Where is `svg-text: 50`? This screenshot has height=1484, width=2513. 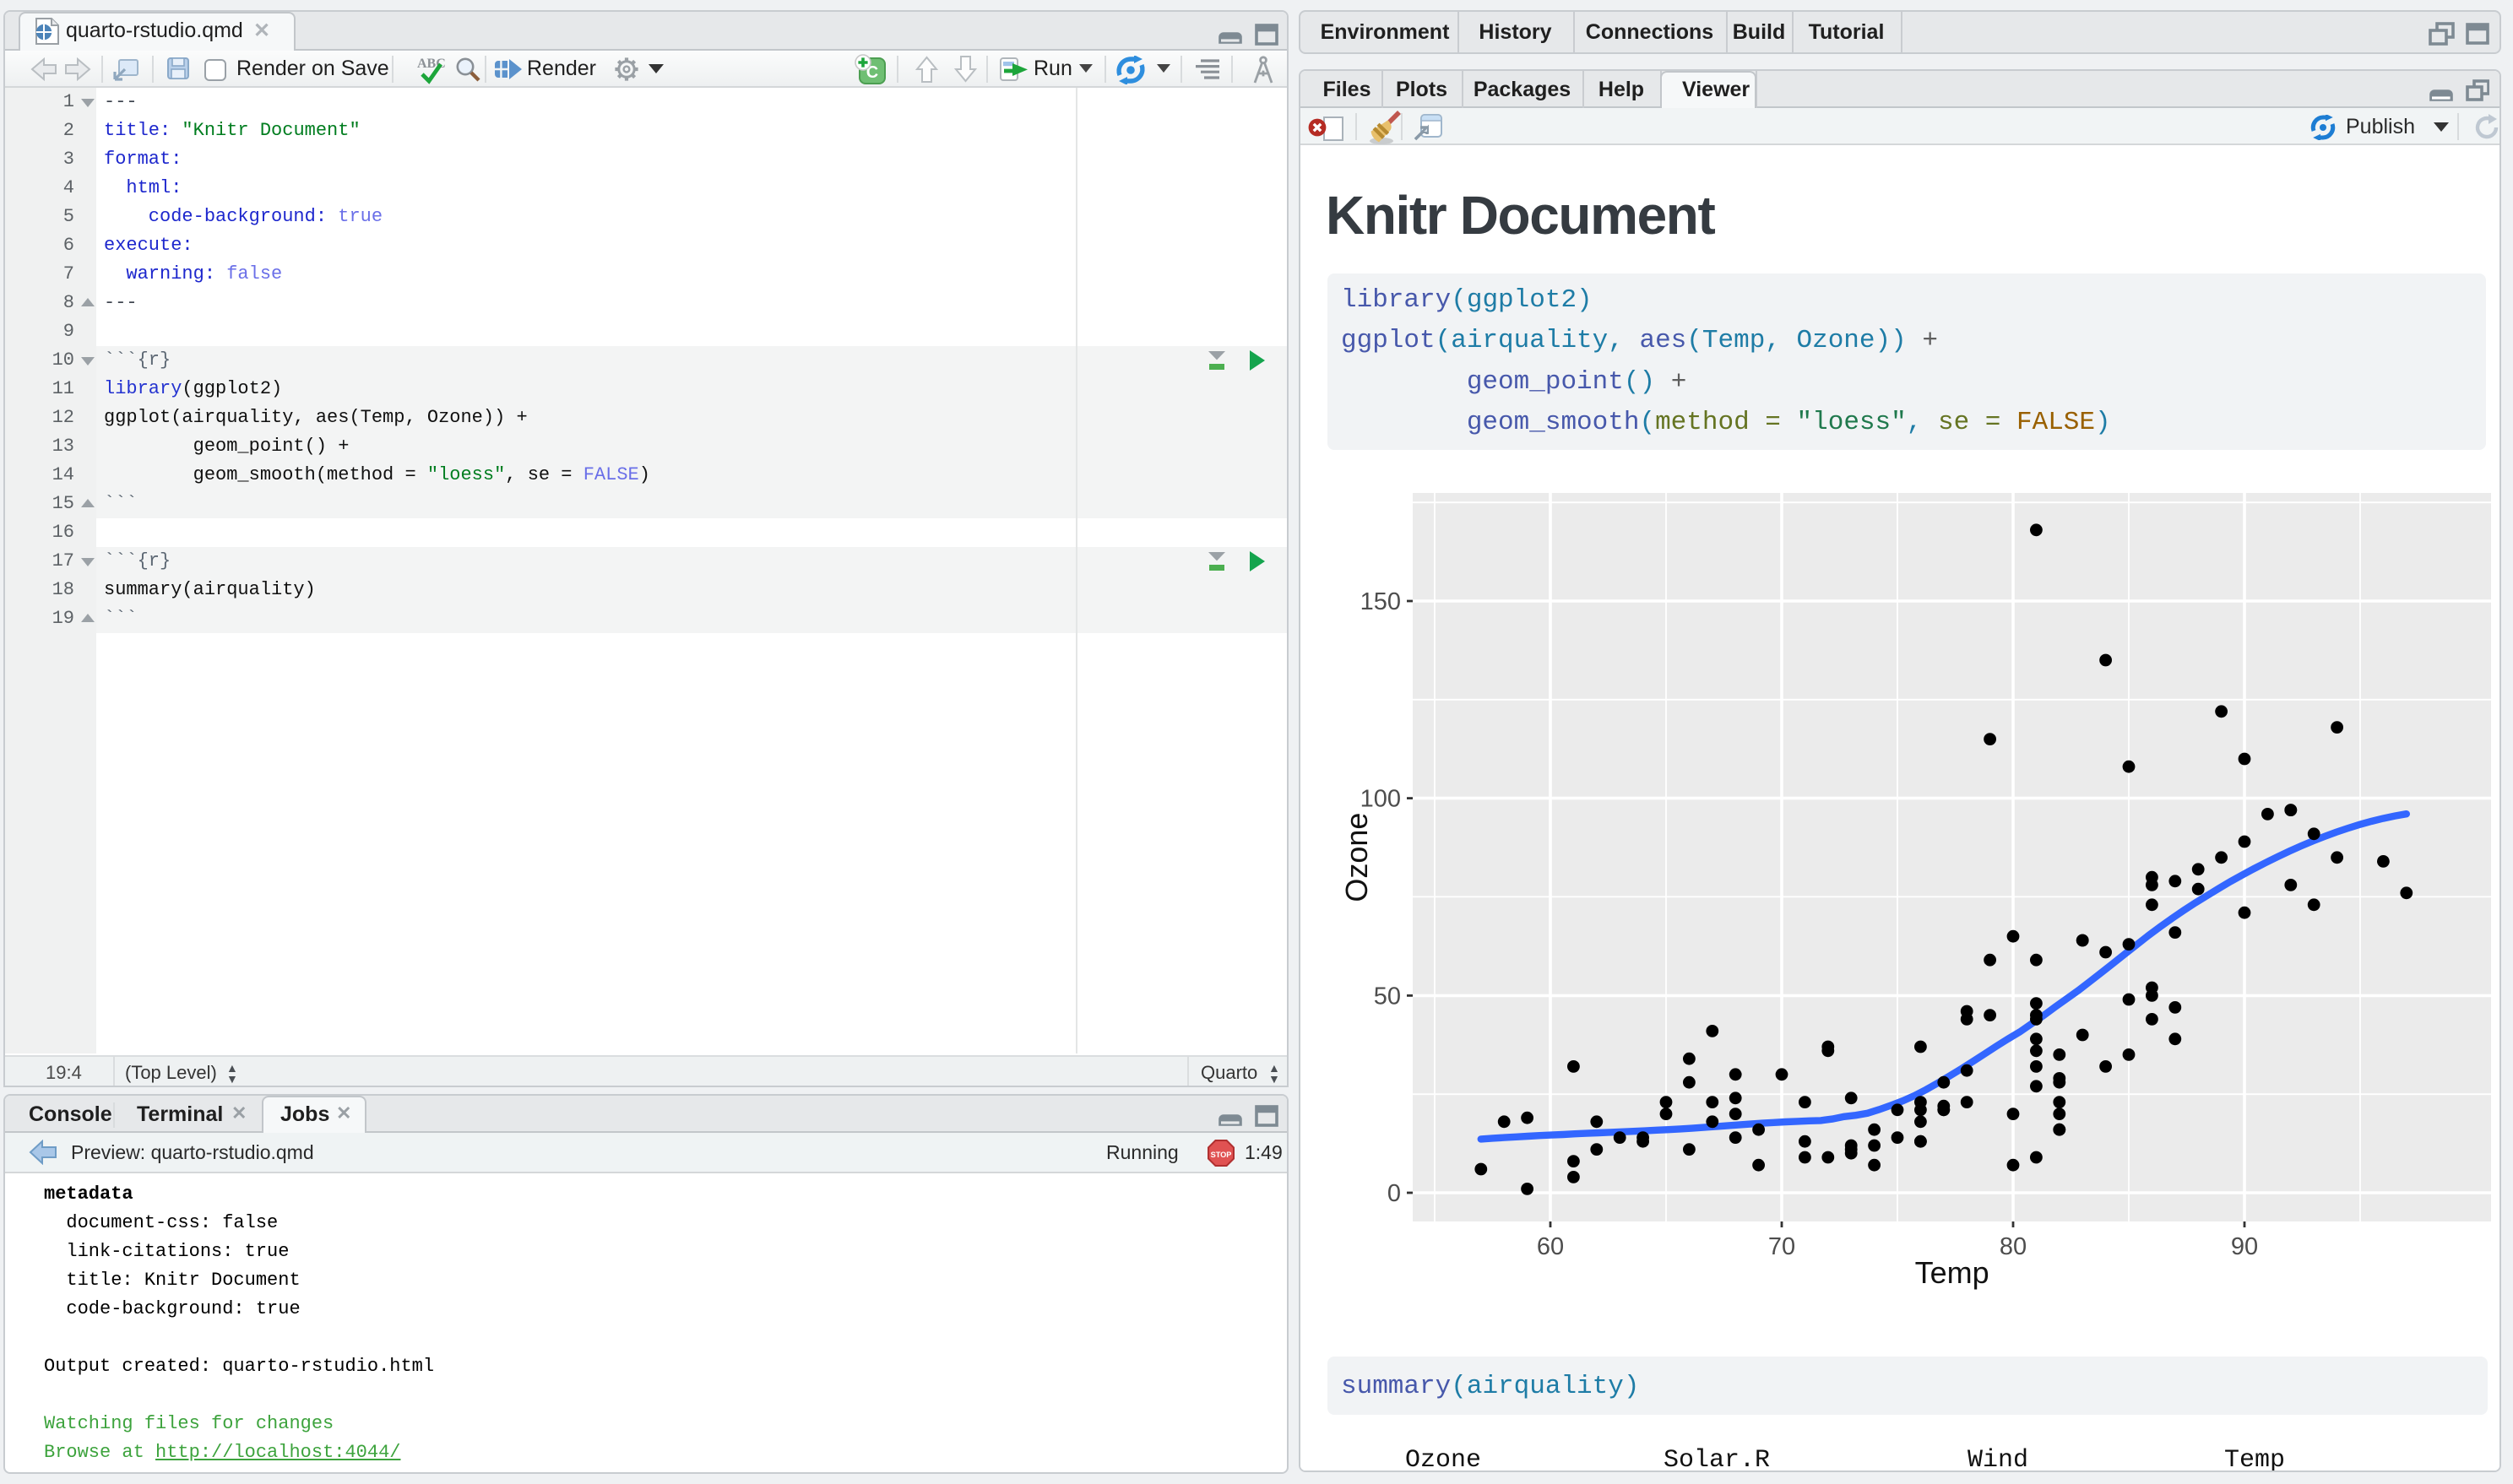 svg-text: 50 is located at coordinates (1387, 996).